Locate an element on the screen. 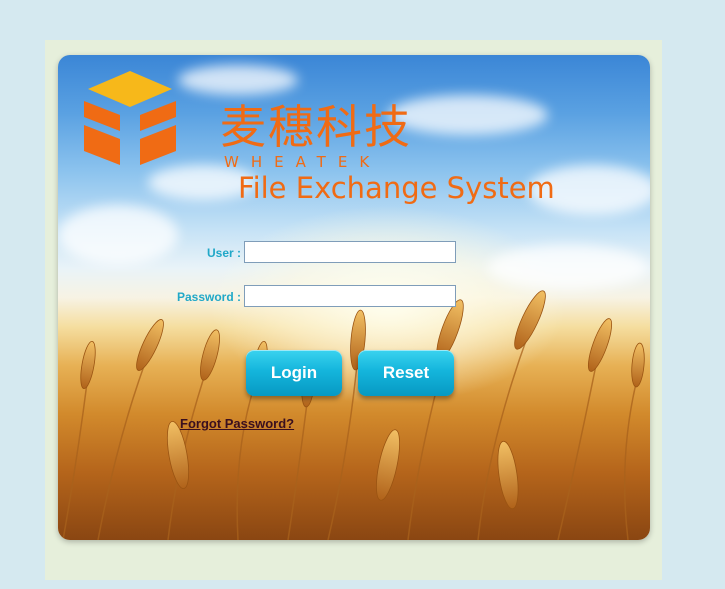 Image resolution: width=725 pixels, height=589 pixels. company-logo: 麦穗科技 WHEATEK is located at coordinates (245, 120).